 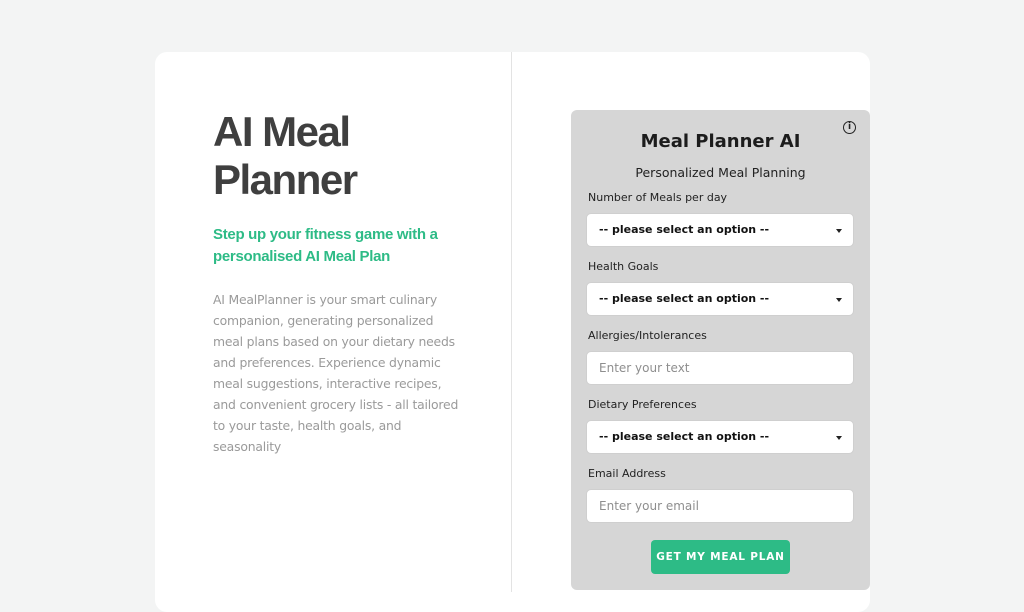 What do you see at coordinates (658, 197) in the screenshot?
I see `meals-per-day-label: Number of Meals per day` at bounding box center [658, 197].